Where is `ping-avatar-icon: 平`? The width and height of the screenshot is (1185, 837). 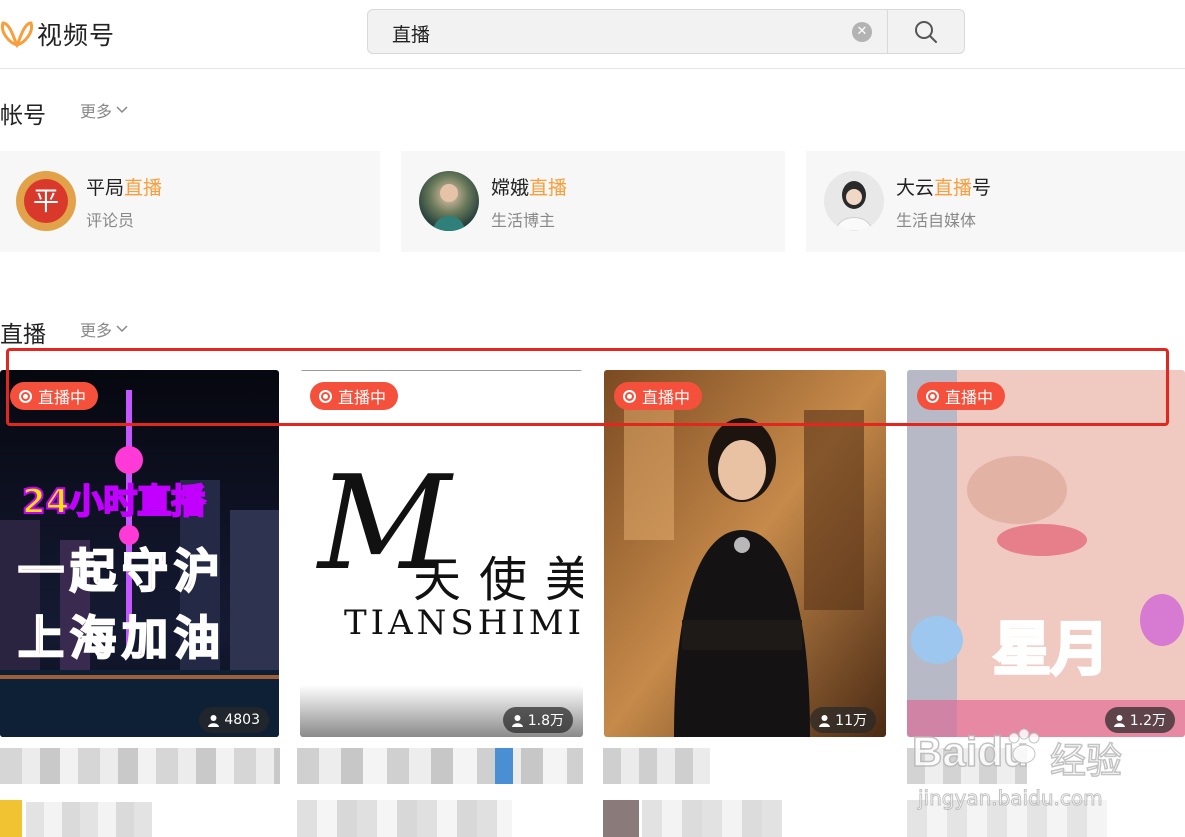
ping-avatar-icon: 平 is located at coordinates (46, 201).